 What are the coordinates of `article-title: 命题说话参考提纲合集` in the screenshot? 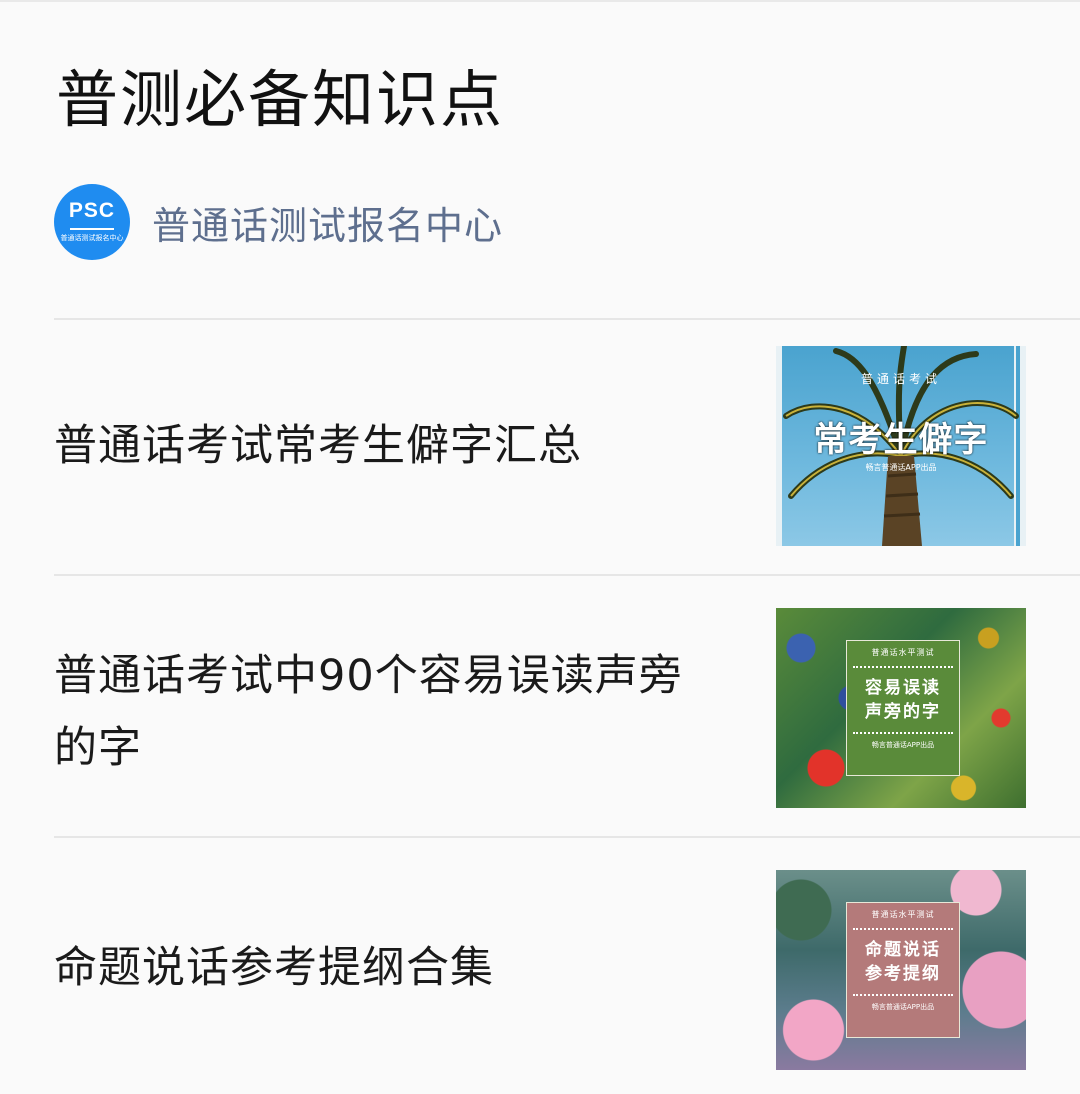 It's located at (384, 968).